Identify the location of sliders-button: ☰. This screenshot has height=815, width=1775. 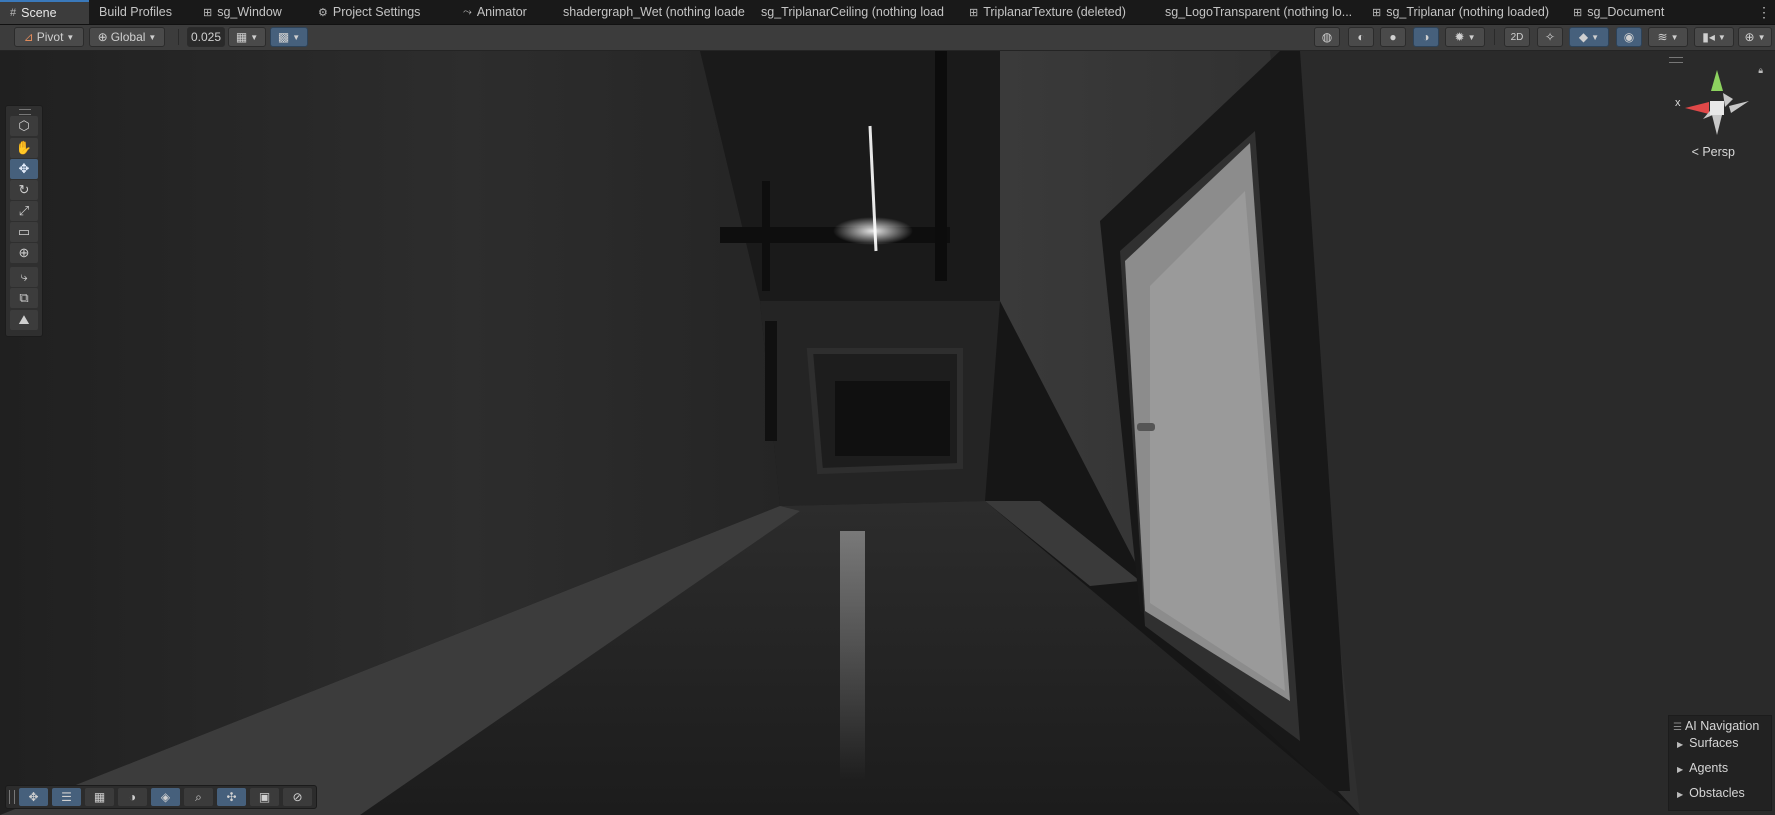
(66, 797).